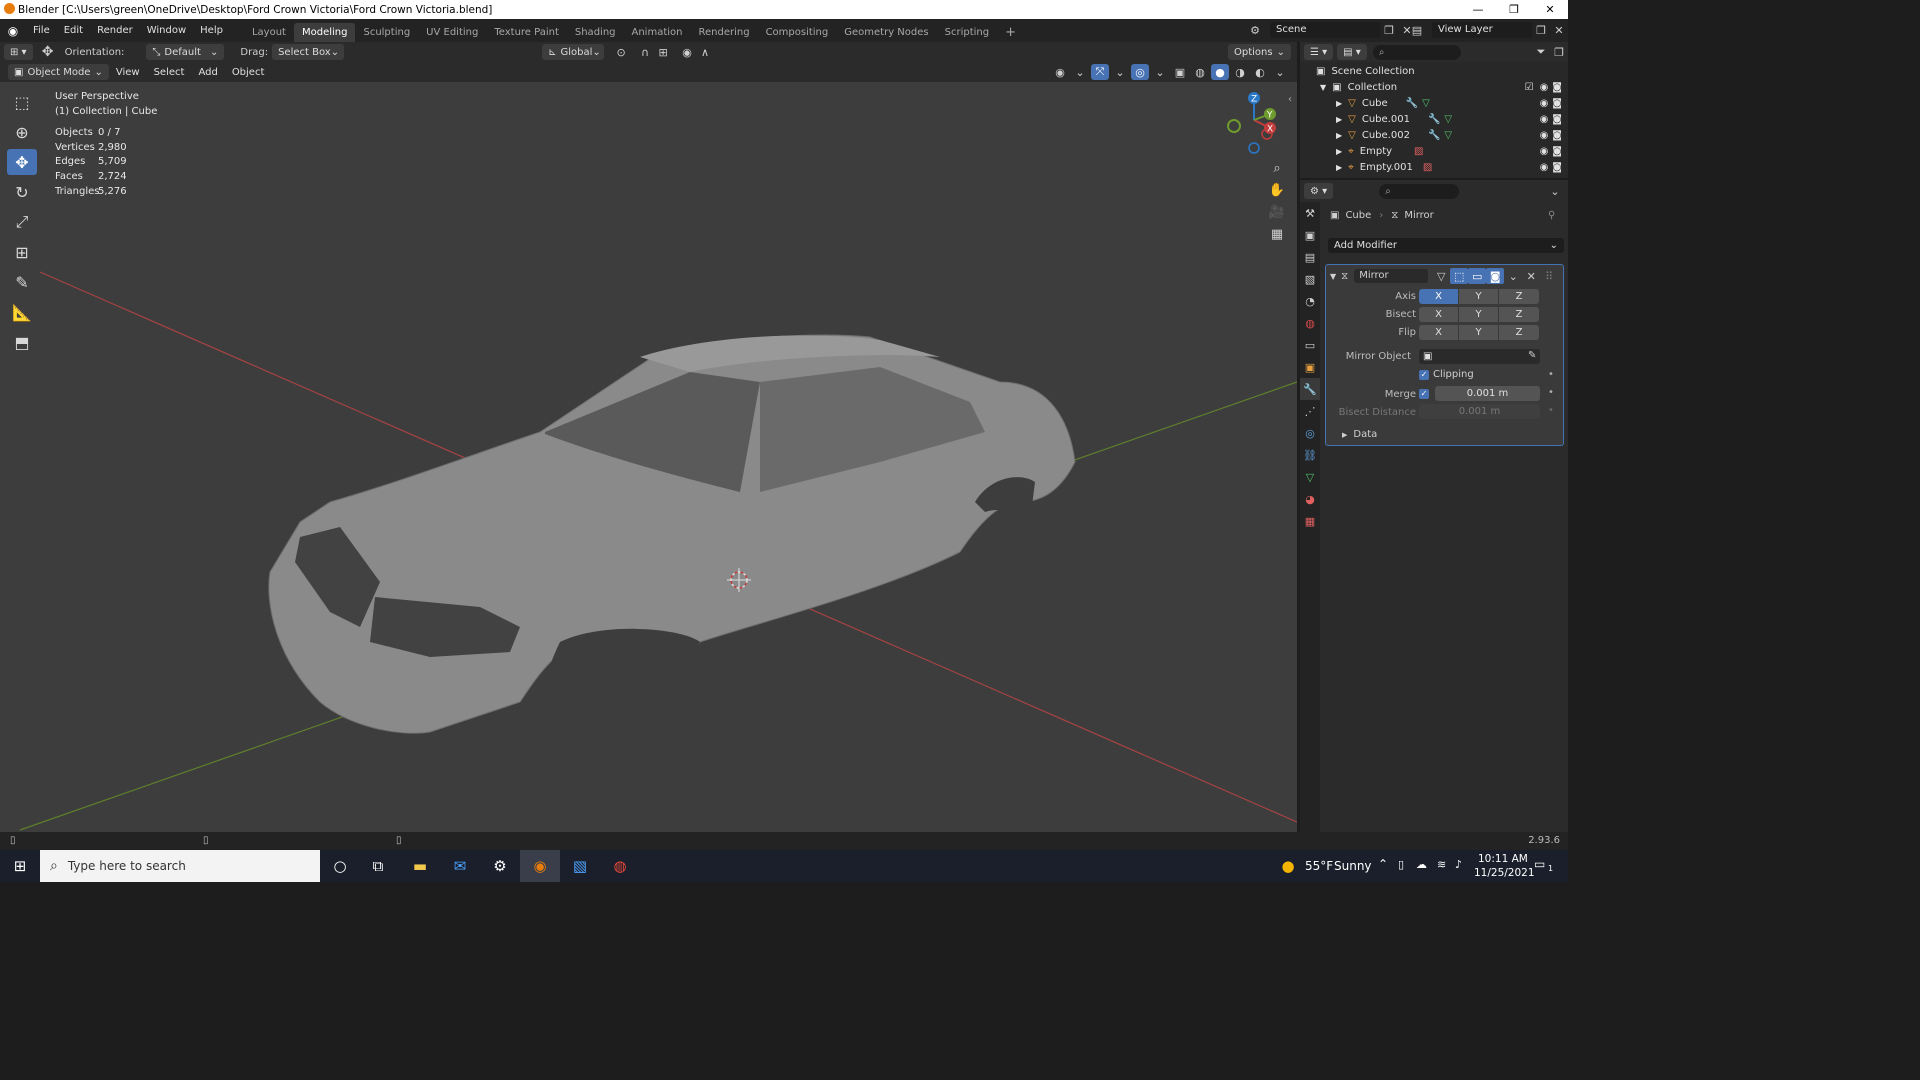 This screenshot has height=1080, width=1920. Describe the element at coordinates (540, 866) in the screenshot. I see `blender-taskbar-icon: ◉` at that location.